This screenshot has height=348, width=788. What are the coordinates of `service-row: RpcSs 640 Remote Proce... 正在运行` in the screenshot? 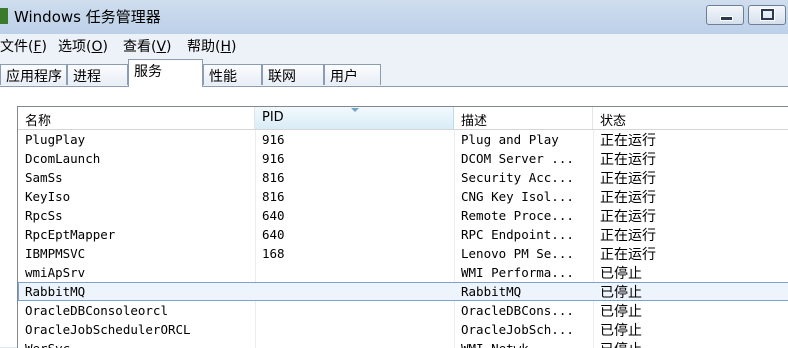 It's located at (403, 215).